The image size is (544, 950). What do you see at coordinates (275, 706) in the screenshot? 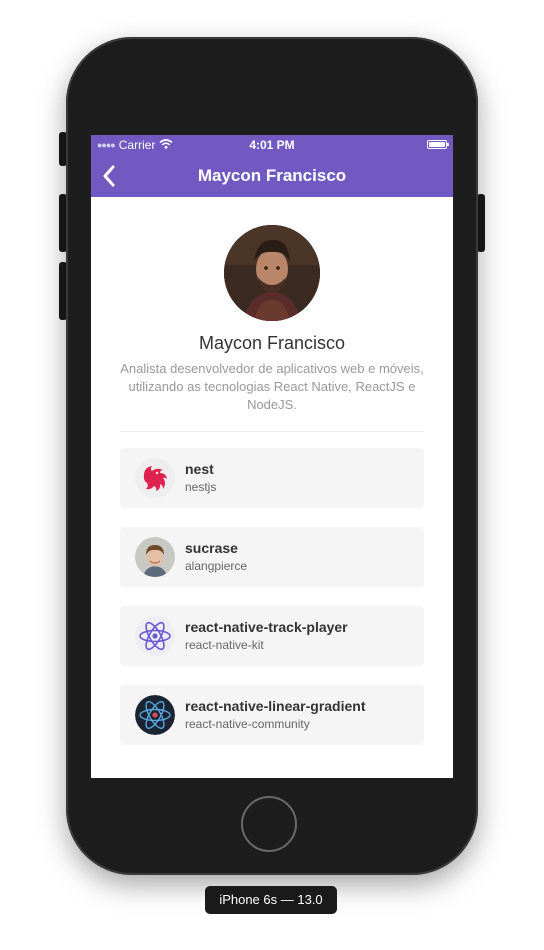
I see `repo-title: react-native-linear-gradient` at bounding box center [275, 706].